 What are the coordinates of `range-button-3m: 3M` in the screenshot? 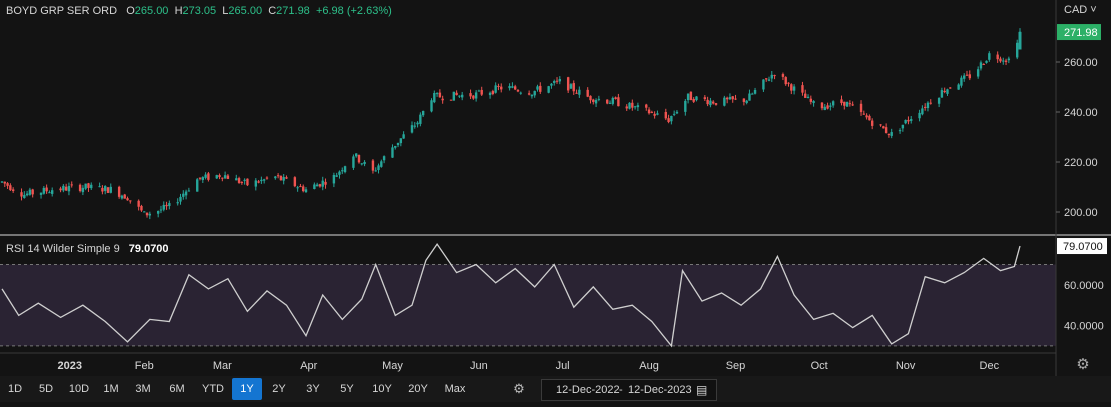 It's located at (143, 389).